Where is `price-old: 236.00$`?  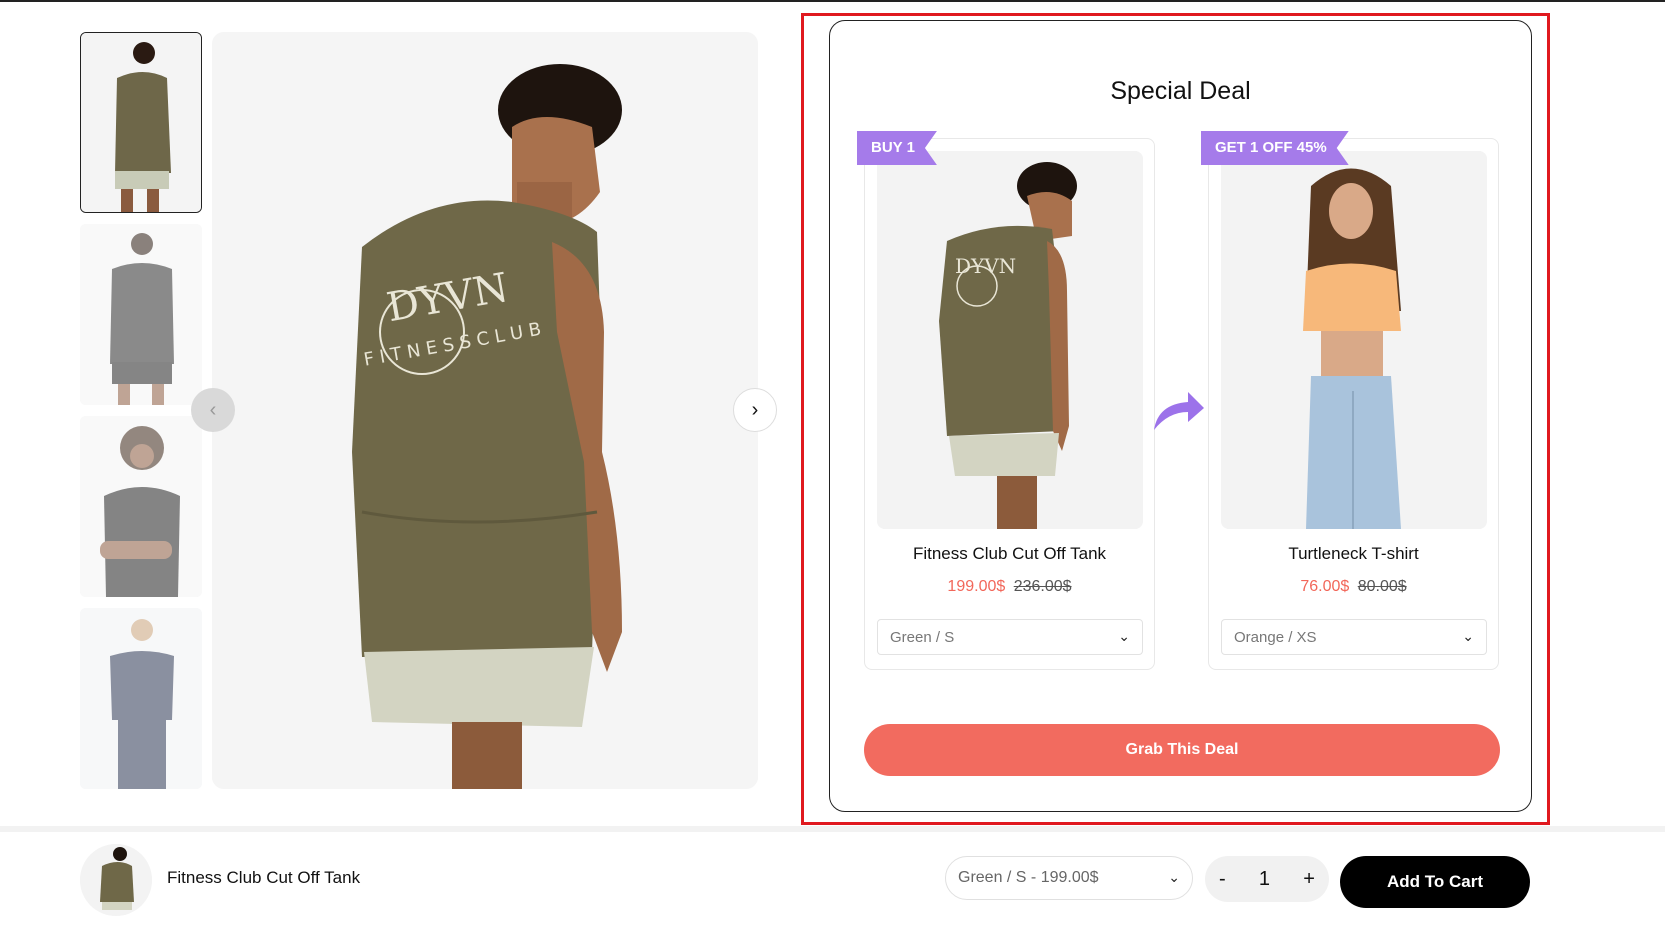
price-old: 236.00$ is located at coordinates (1042, 586).